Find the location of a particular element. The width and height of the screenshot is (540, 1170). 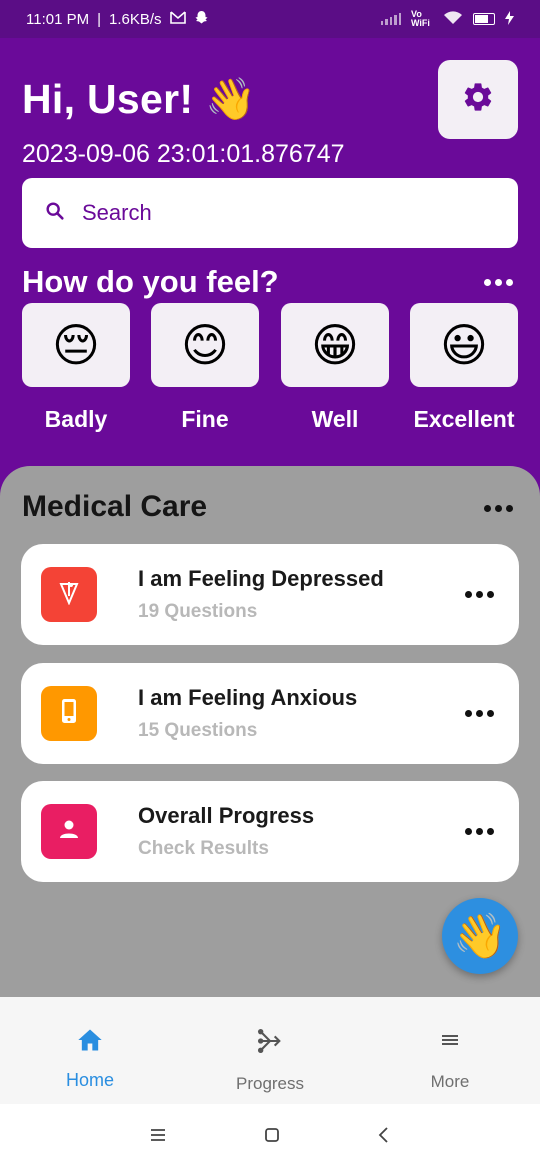

smiling-face-icon: 😊 is located at coordinates (205, 345).